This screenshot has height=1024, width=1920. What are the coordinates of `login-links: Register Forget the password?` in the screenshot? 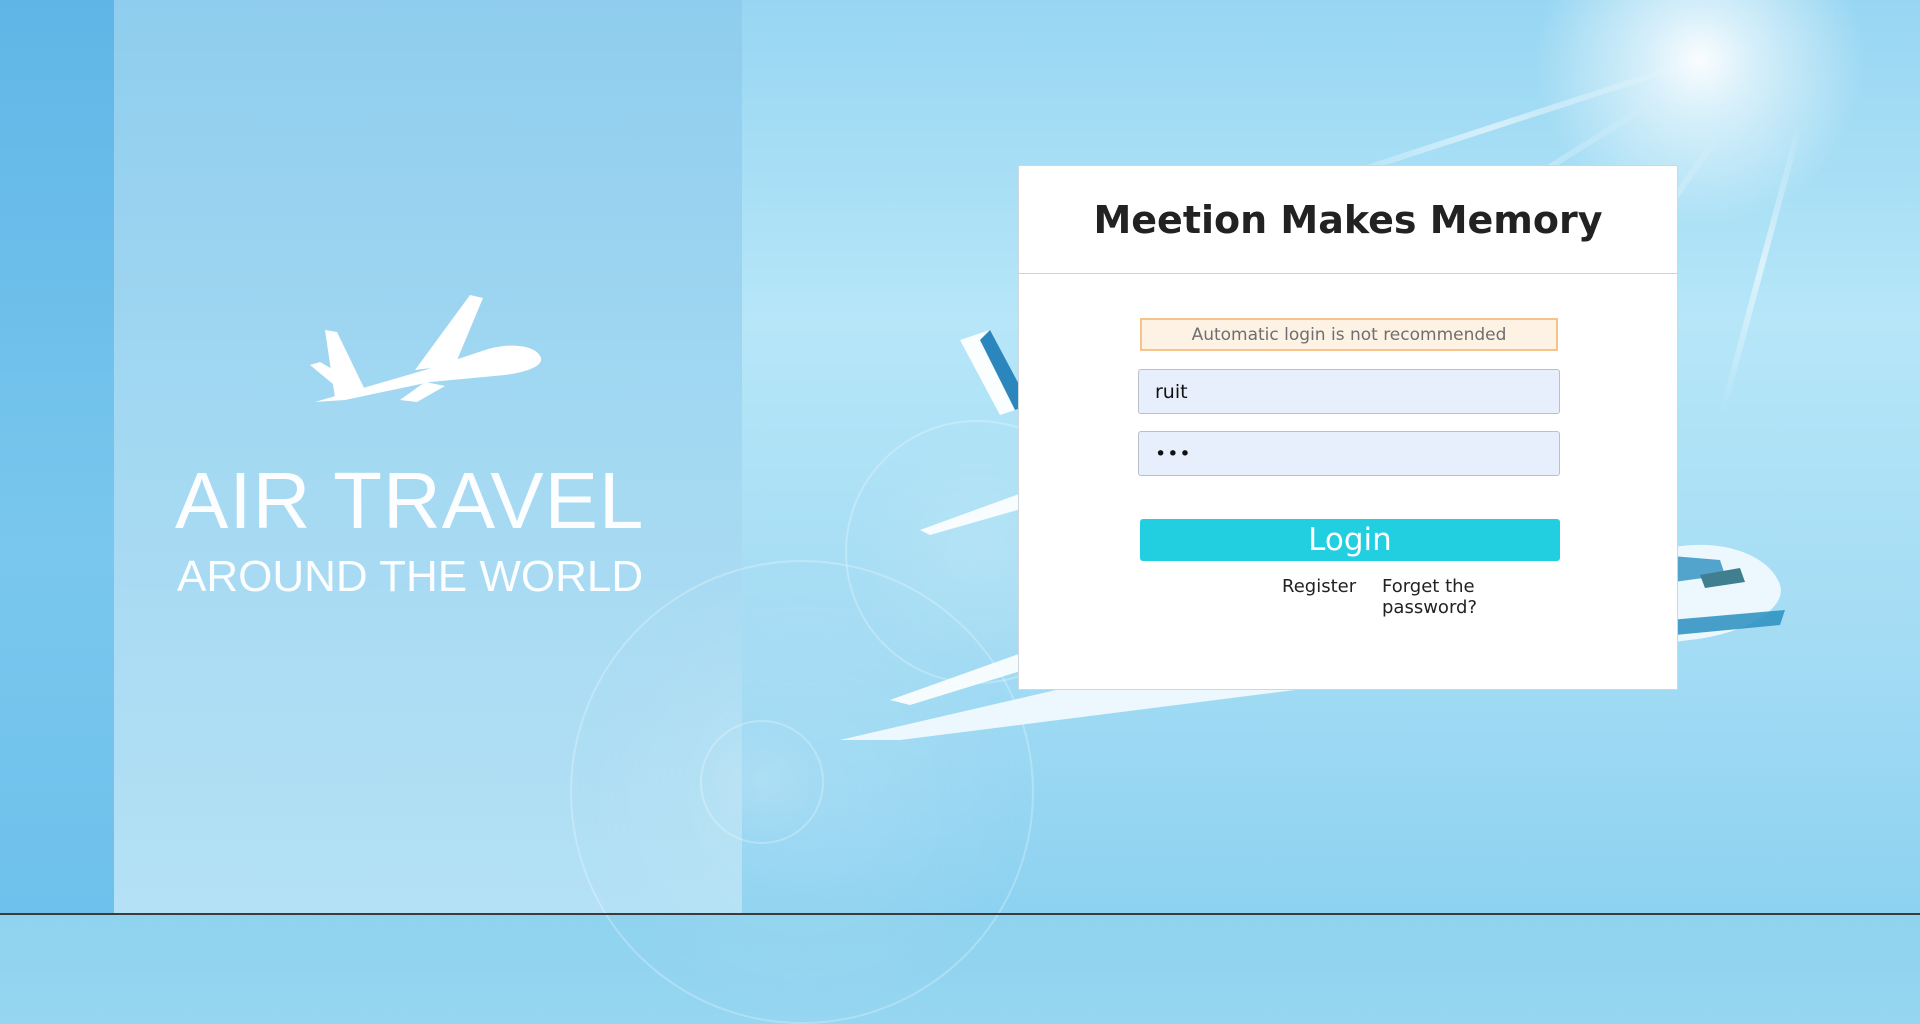 It's located at (1350, 597).